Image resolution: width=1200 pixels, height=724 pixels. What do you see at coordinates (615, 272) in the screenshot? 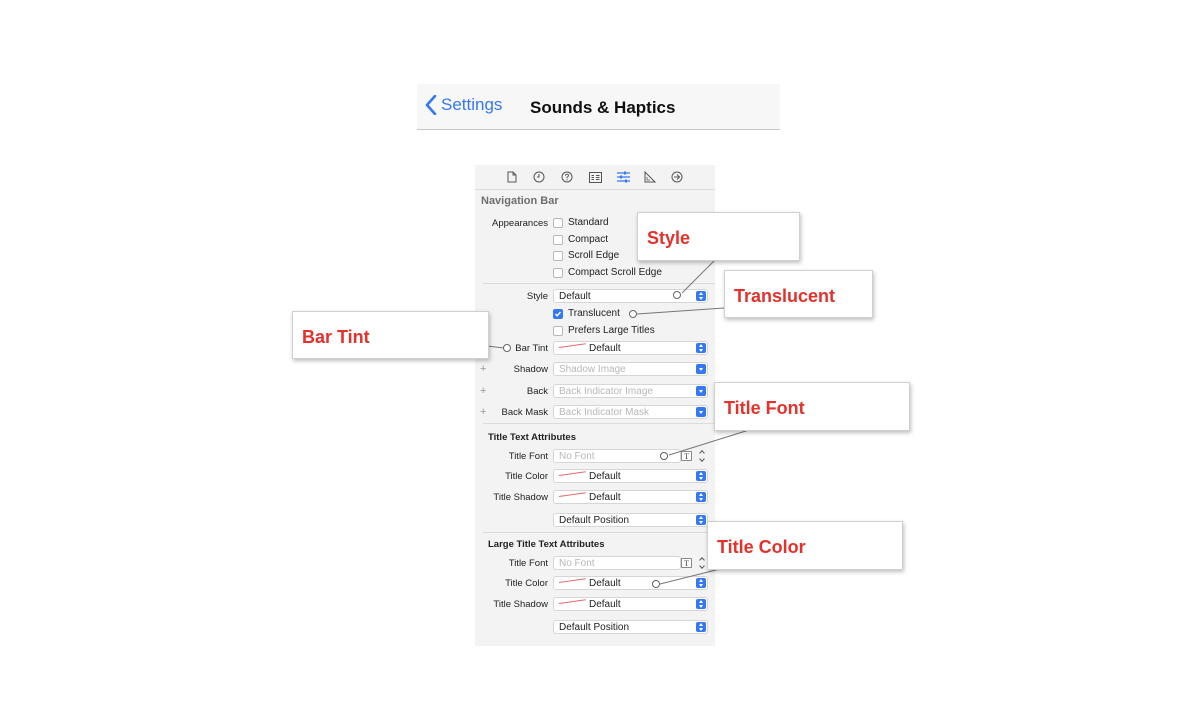
I see `checkbox-label: Compact Scroll Edge` at bounding box center [615, 272].